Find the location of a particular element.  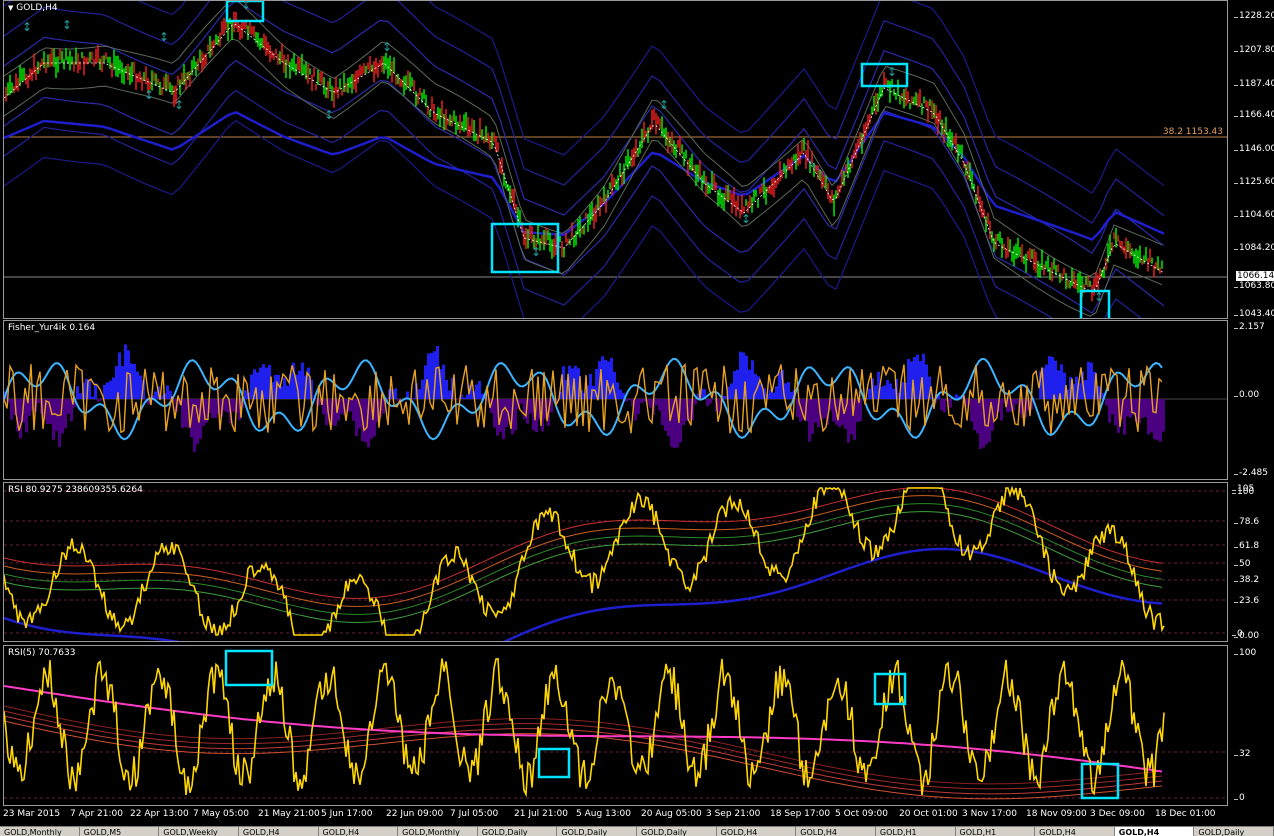

time-label: 7 Jul 05:00 is located at coordinates (474, 814).